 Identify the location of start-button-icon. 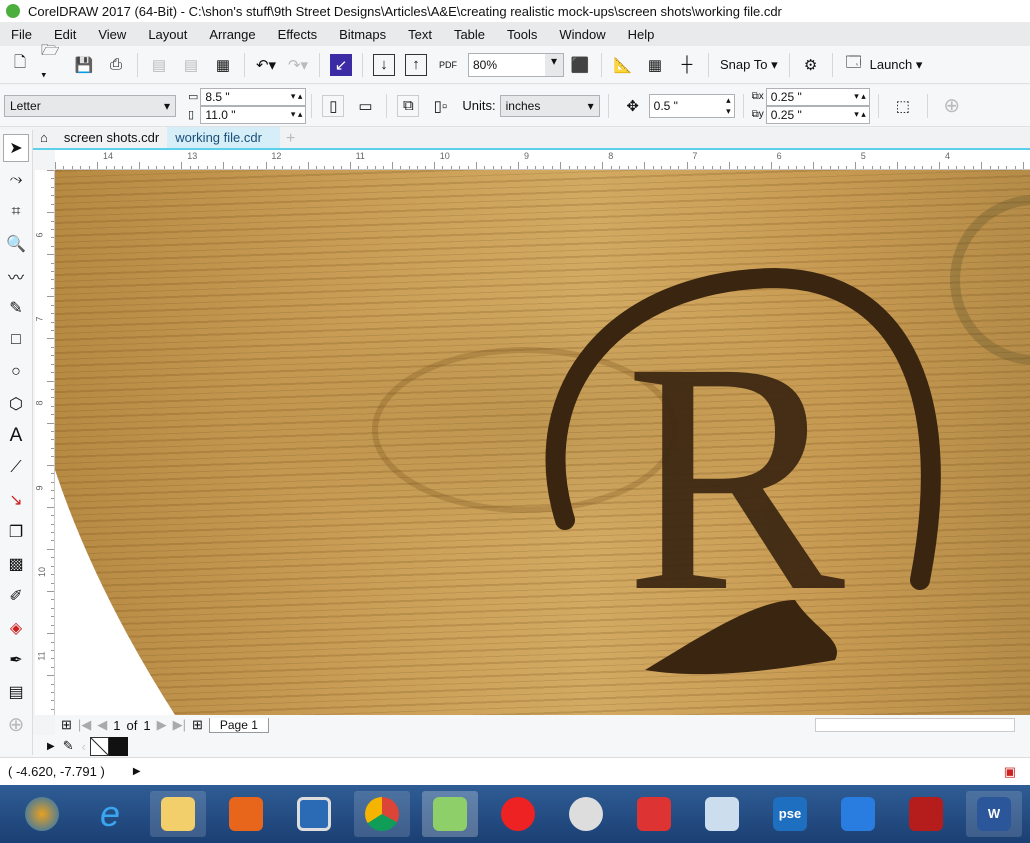
(42, 814).